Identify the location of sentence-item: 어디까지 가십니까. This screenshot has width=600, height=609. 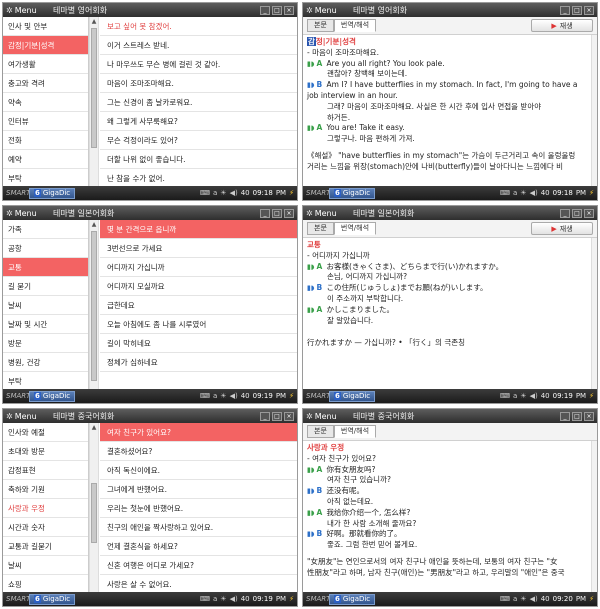
(198, 267).